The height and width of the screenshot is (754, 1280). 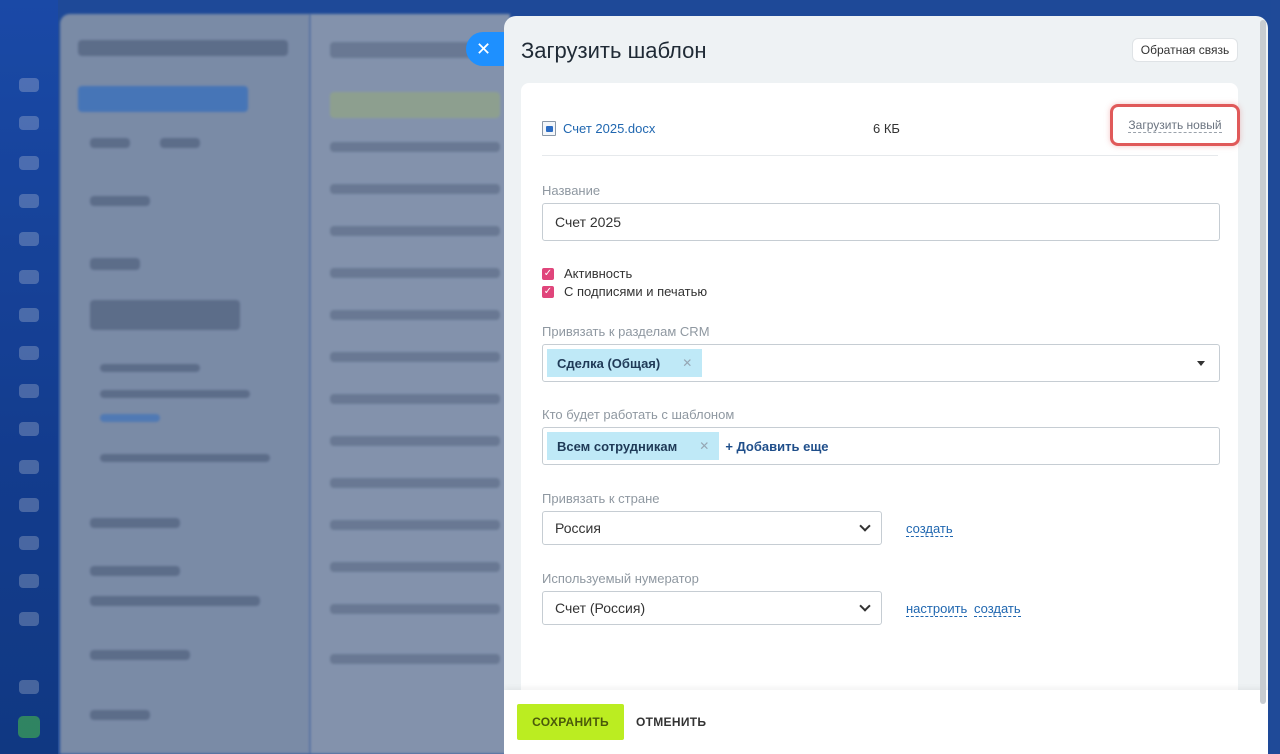 What do you see at coordinates (578, 528) in the screenshot?
I see `country-select-value: Россия` at bounding box center [578, 528].